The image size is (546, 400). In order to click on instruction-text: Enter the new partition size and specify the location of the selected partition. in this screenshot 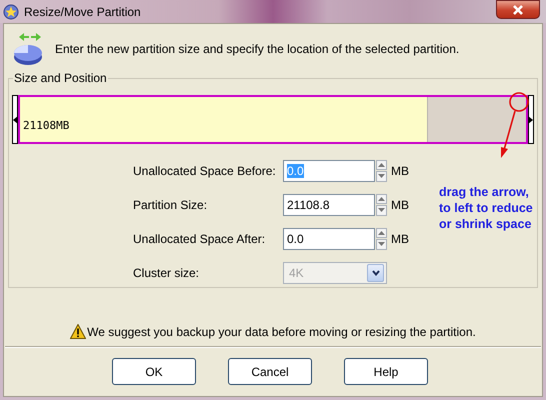, I will do `click(257, 49)`.